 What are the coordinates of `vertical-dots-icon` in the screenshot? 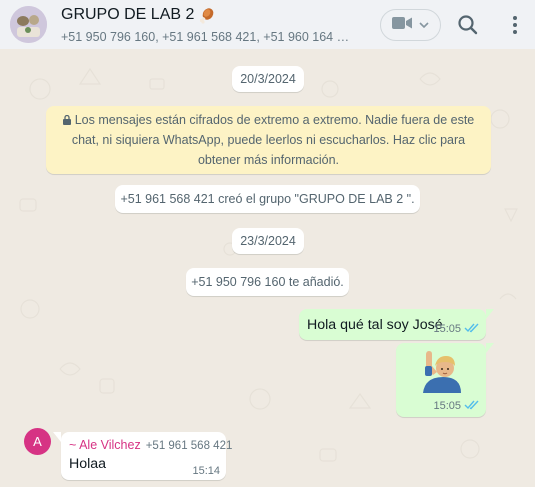 It's located at (515, 29).